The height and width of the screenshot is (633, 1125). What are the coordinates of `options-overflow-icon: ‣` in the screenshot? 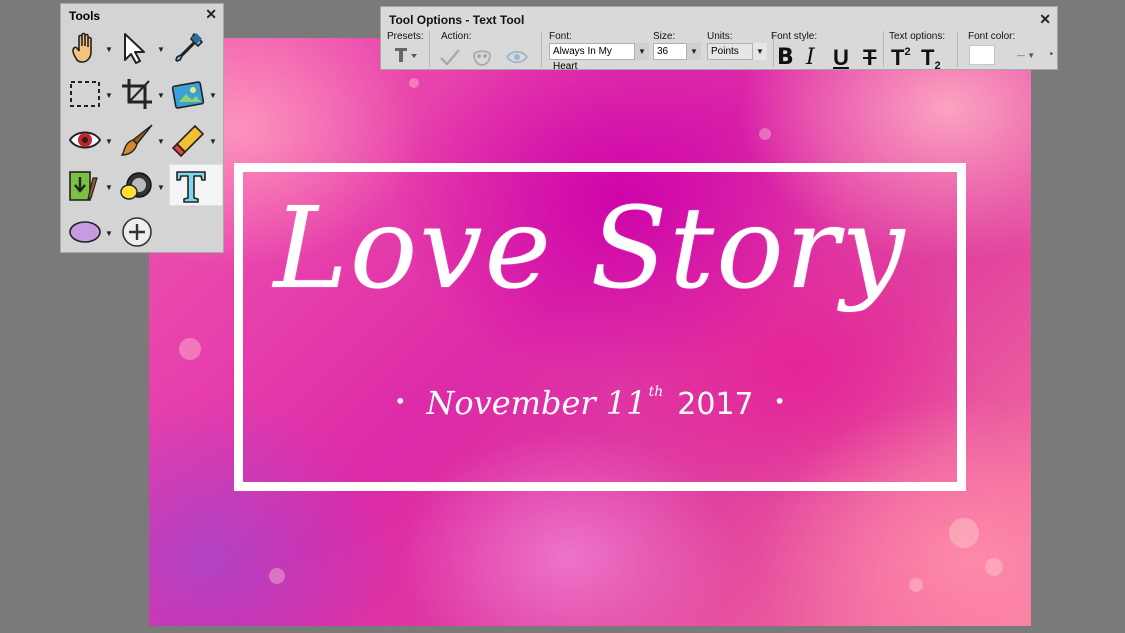 It's located at (1051, 54).